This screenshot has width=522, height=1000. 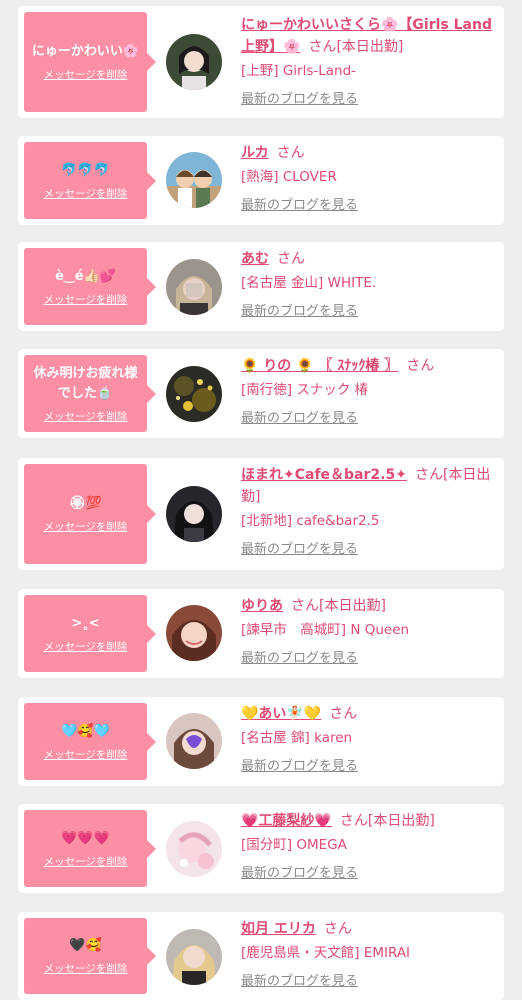 What do you see at coordinates (90, 848) in the screenshot?
I see `message-bubble: 💗💗💗 メッセージを削除` at bounding box center [90, 848].